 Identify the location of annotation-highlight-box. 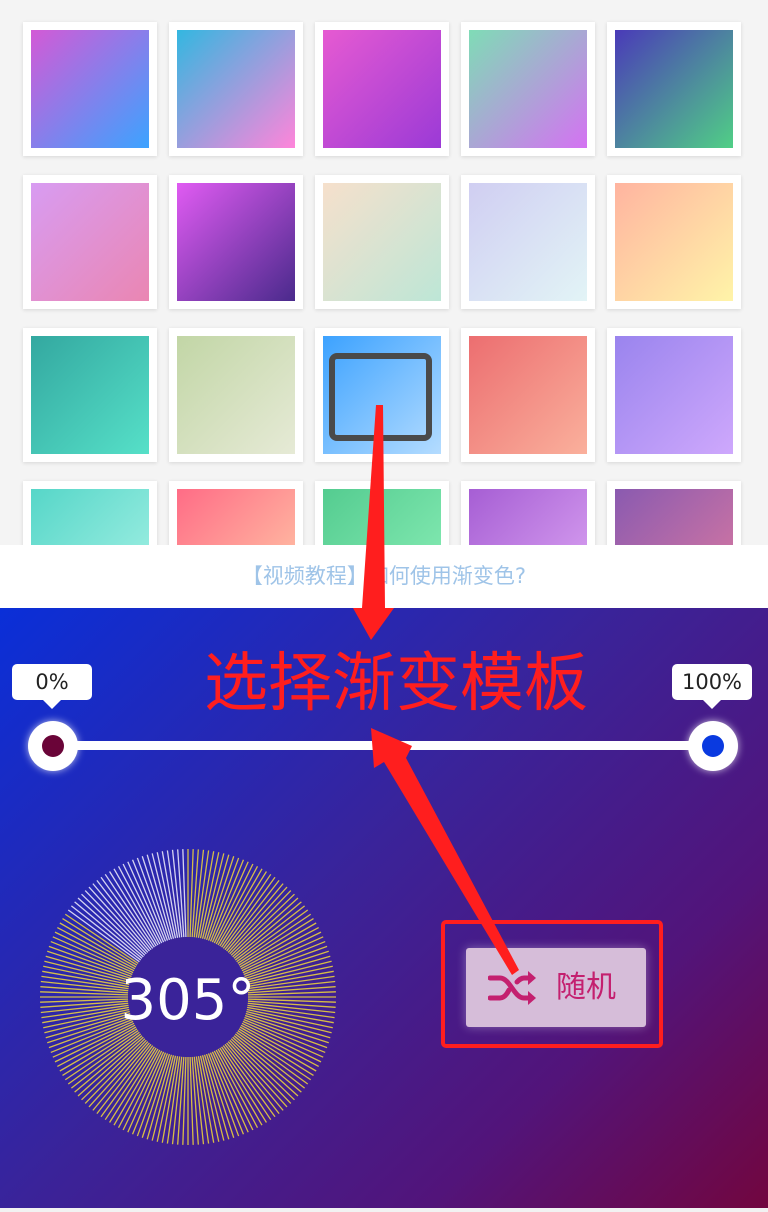
(552, 984).